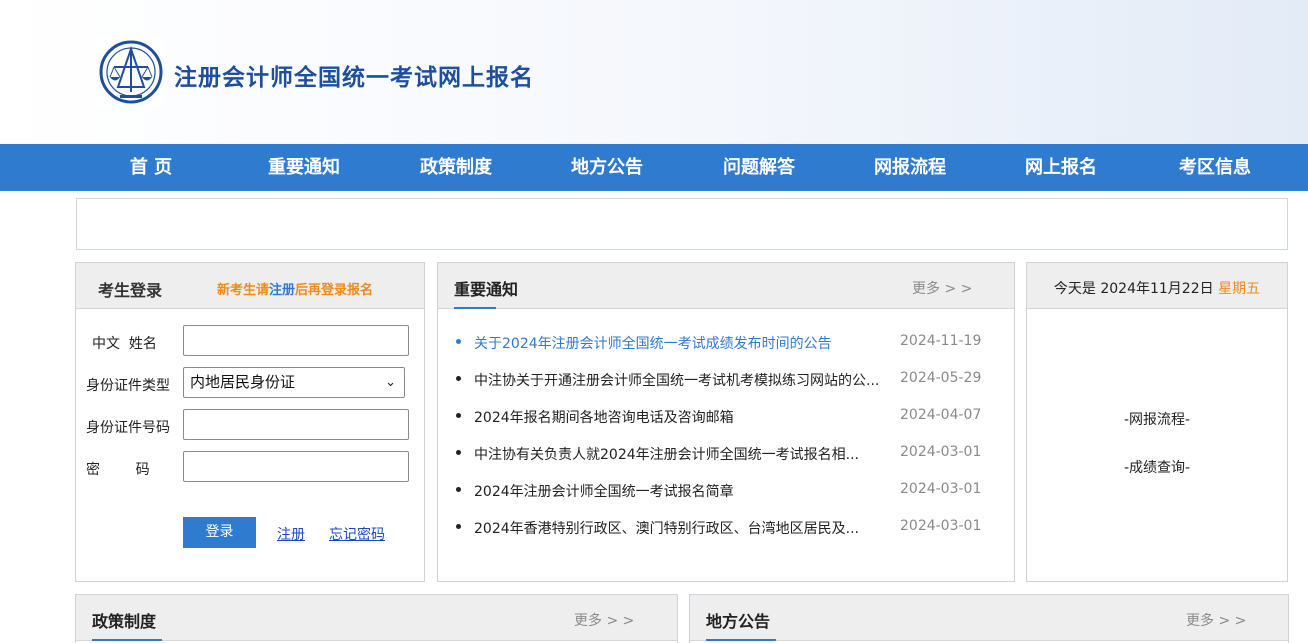 The image size is (1308, 643). I want to click on notices-more-link: 更多 > >, so click(942, 288).